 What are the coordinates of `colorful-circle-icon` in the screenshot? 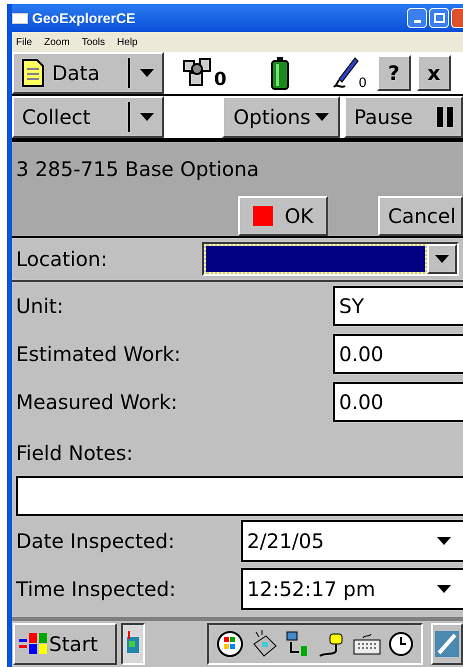 It's located at (229, 644).